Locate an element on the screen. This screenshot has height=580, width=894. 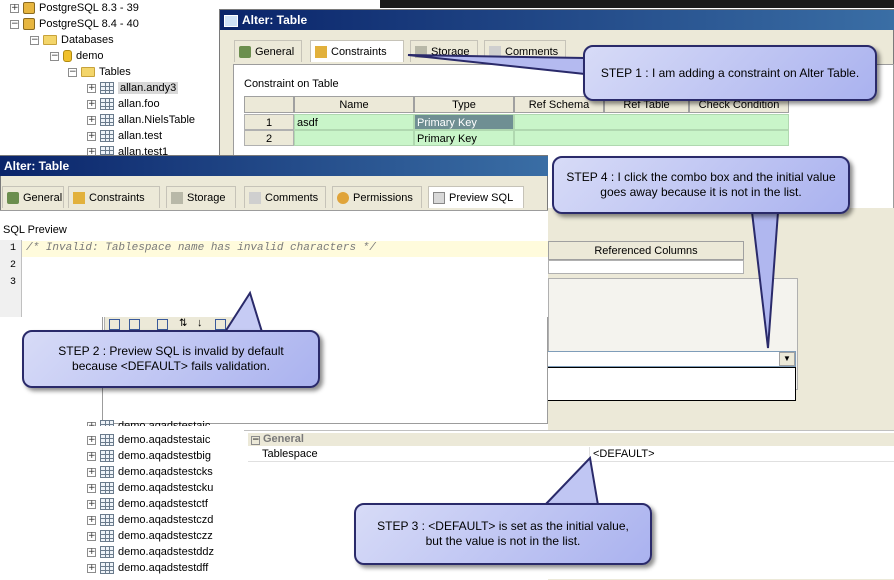
callout-pointer-step3 is located at coordinates (571, 480).